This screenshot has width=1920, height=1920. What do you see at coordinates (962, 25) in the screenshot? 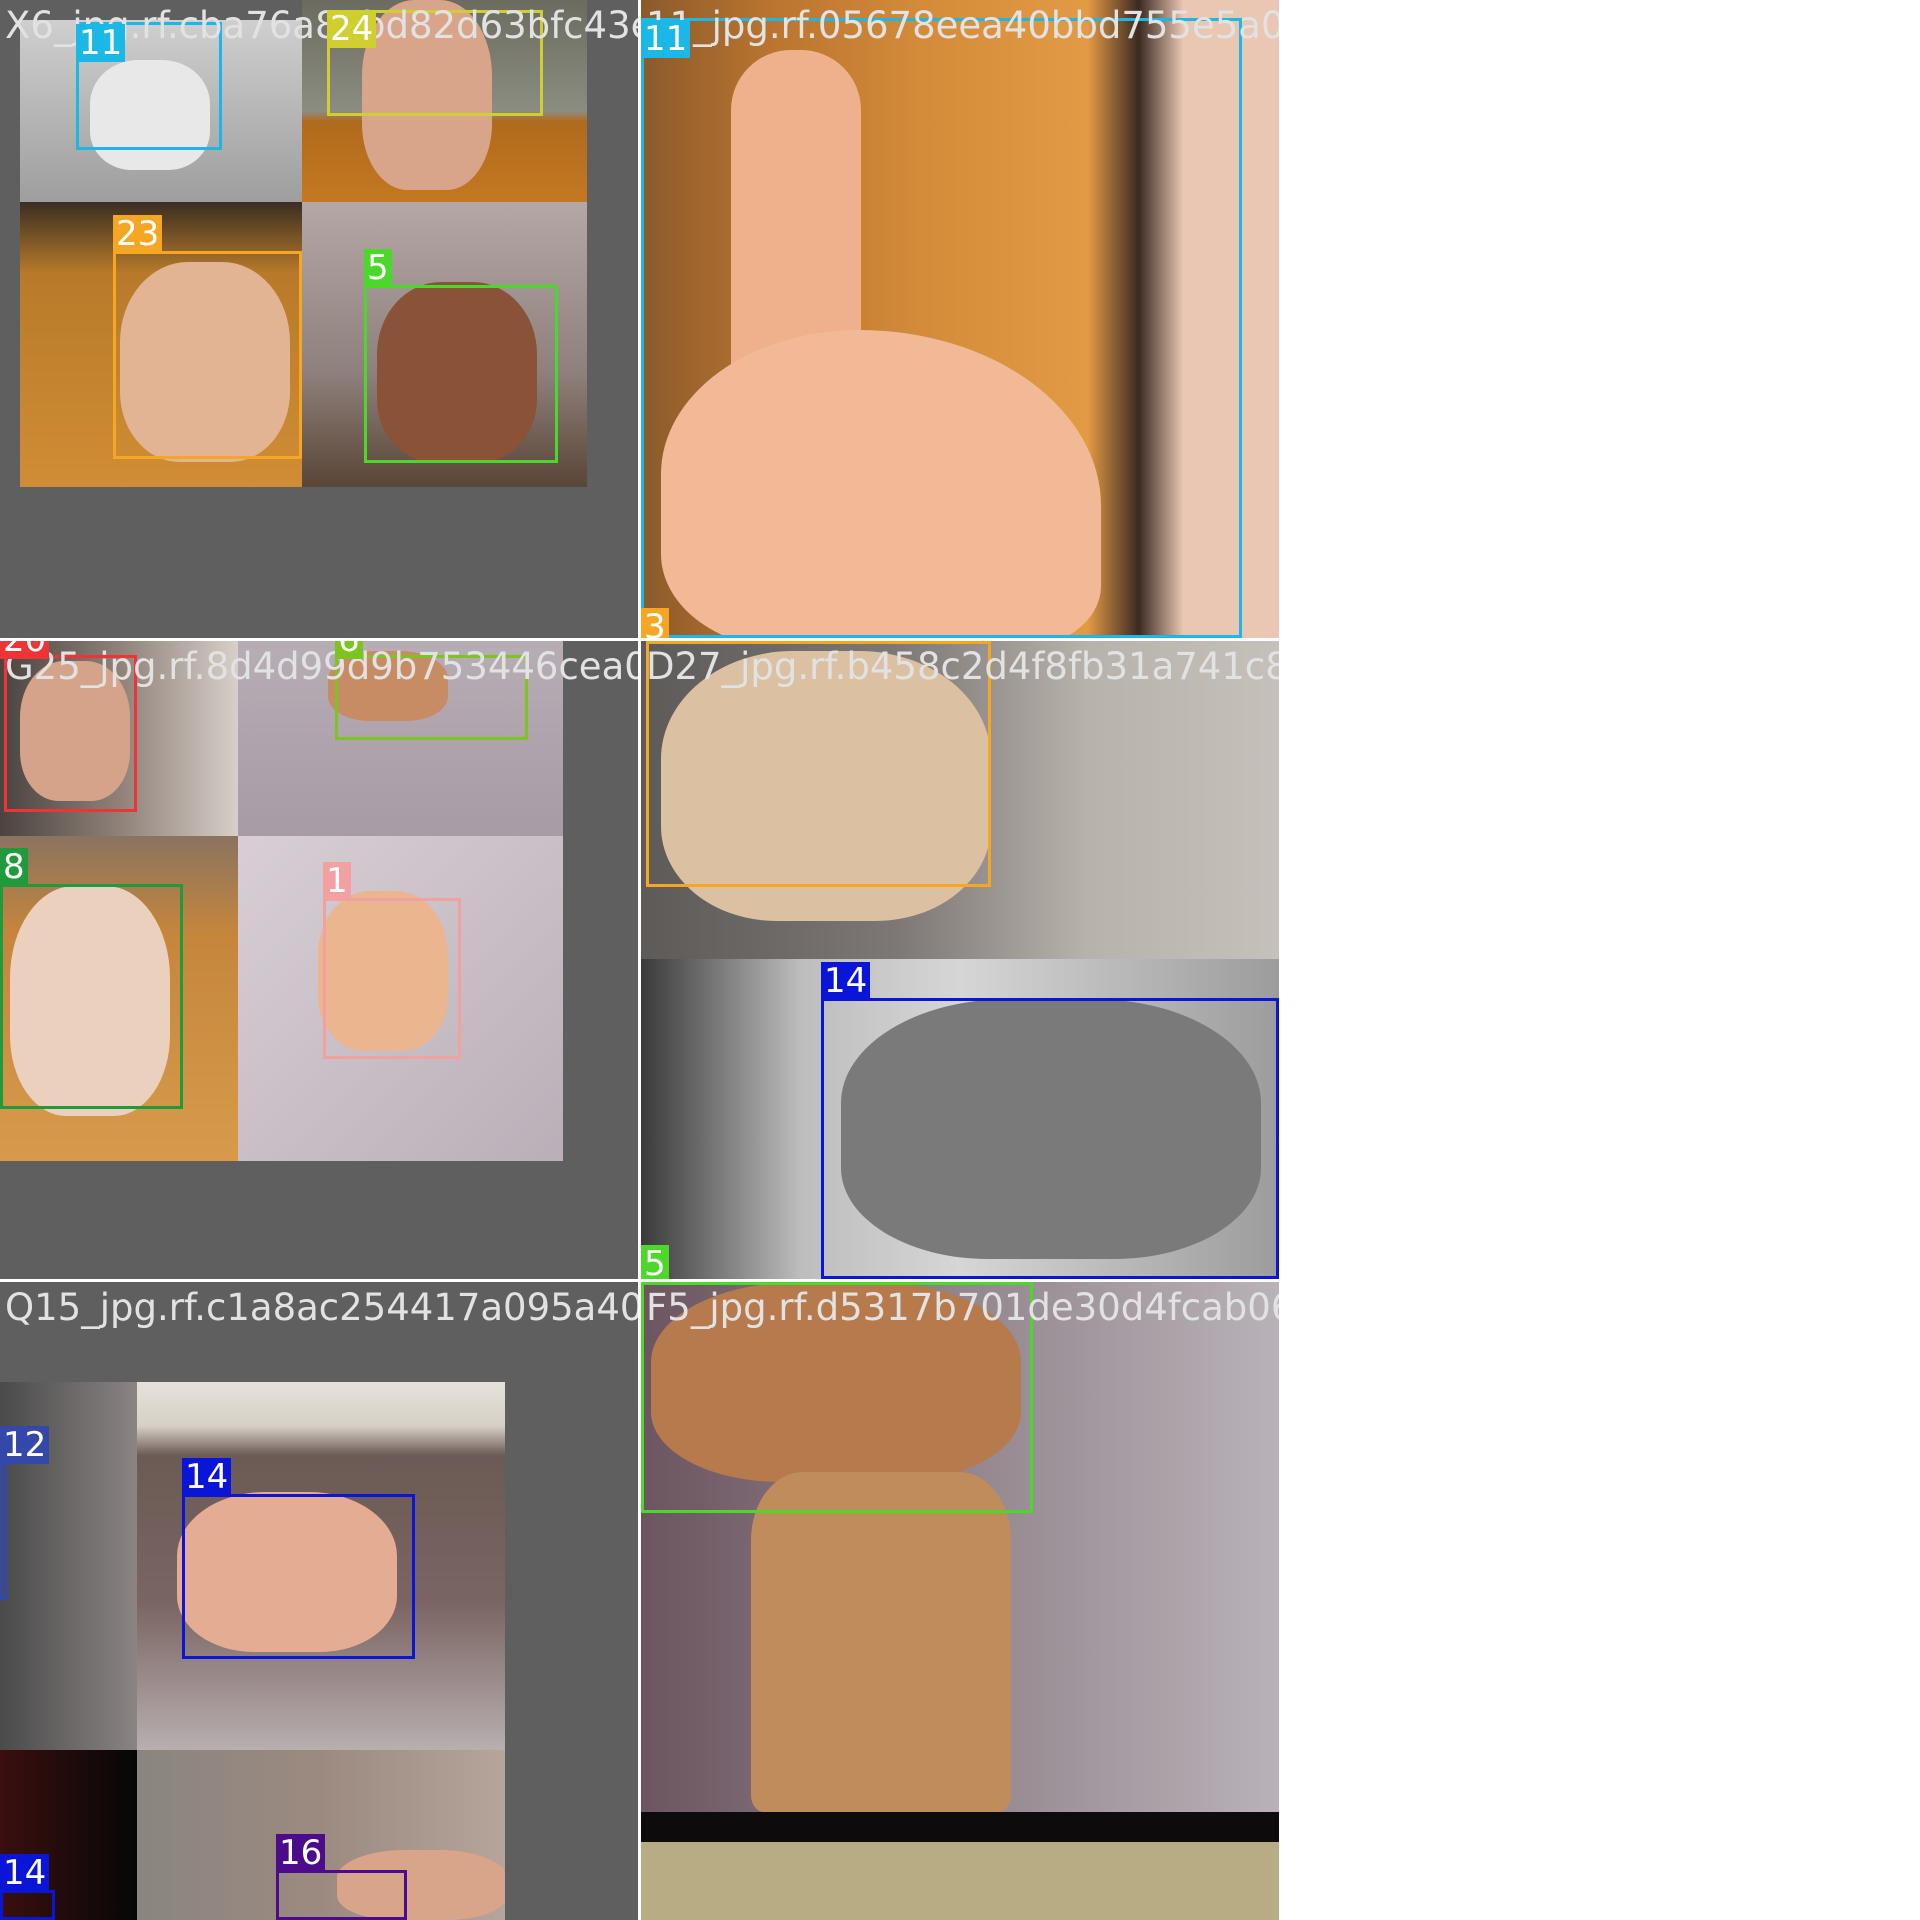
I see `tile-title: 11_jpg.rf.05678eea40bbd755e5a0a3f13fe7` at bounding box center [962, 25].